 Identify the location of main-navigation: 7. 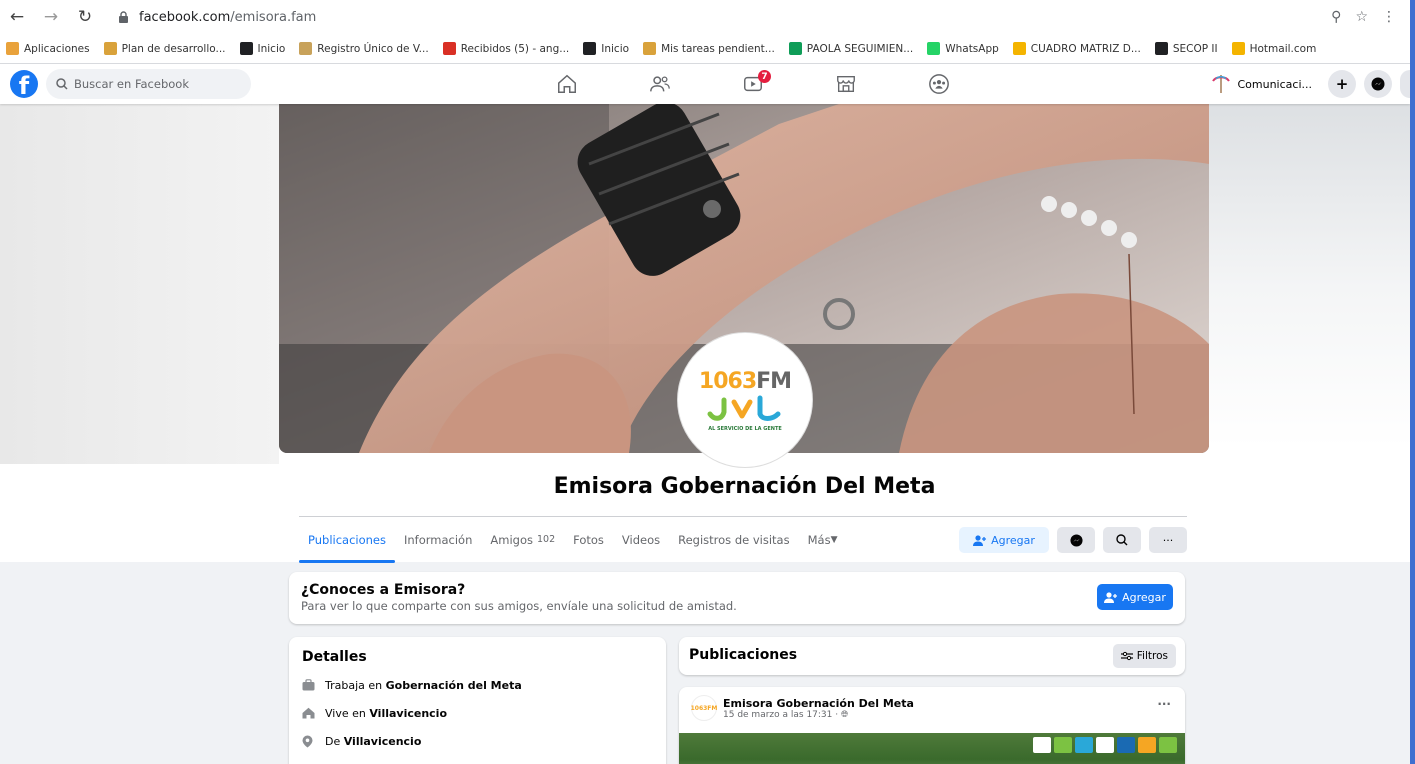
(752, 84).